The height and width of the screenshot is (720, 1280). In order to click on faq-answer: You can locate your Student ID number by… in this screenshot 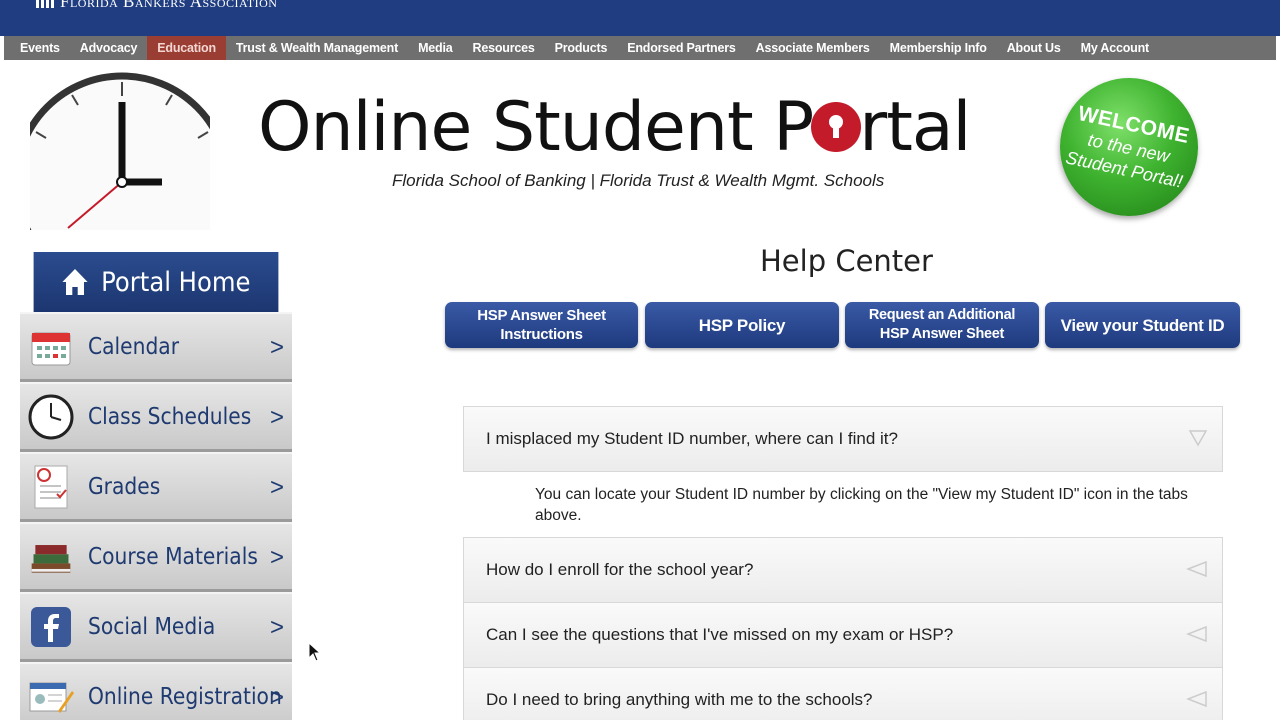, I will do `click(861, 505)`.